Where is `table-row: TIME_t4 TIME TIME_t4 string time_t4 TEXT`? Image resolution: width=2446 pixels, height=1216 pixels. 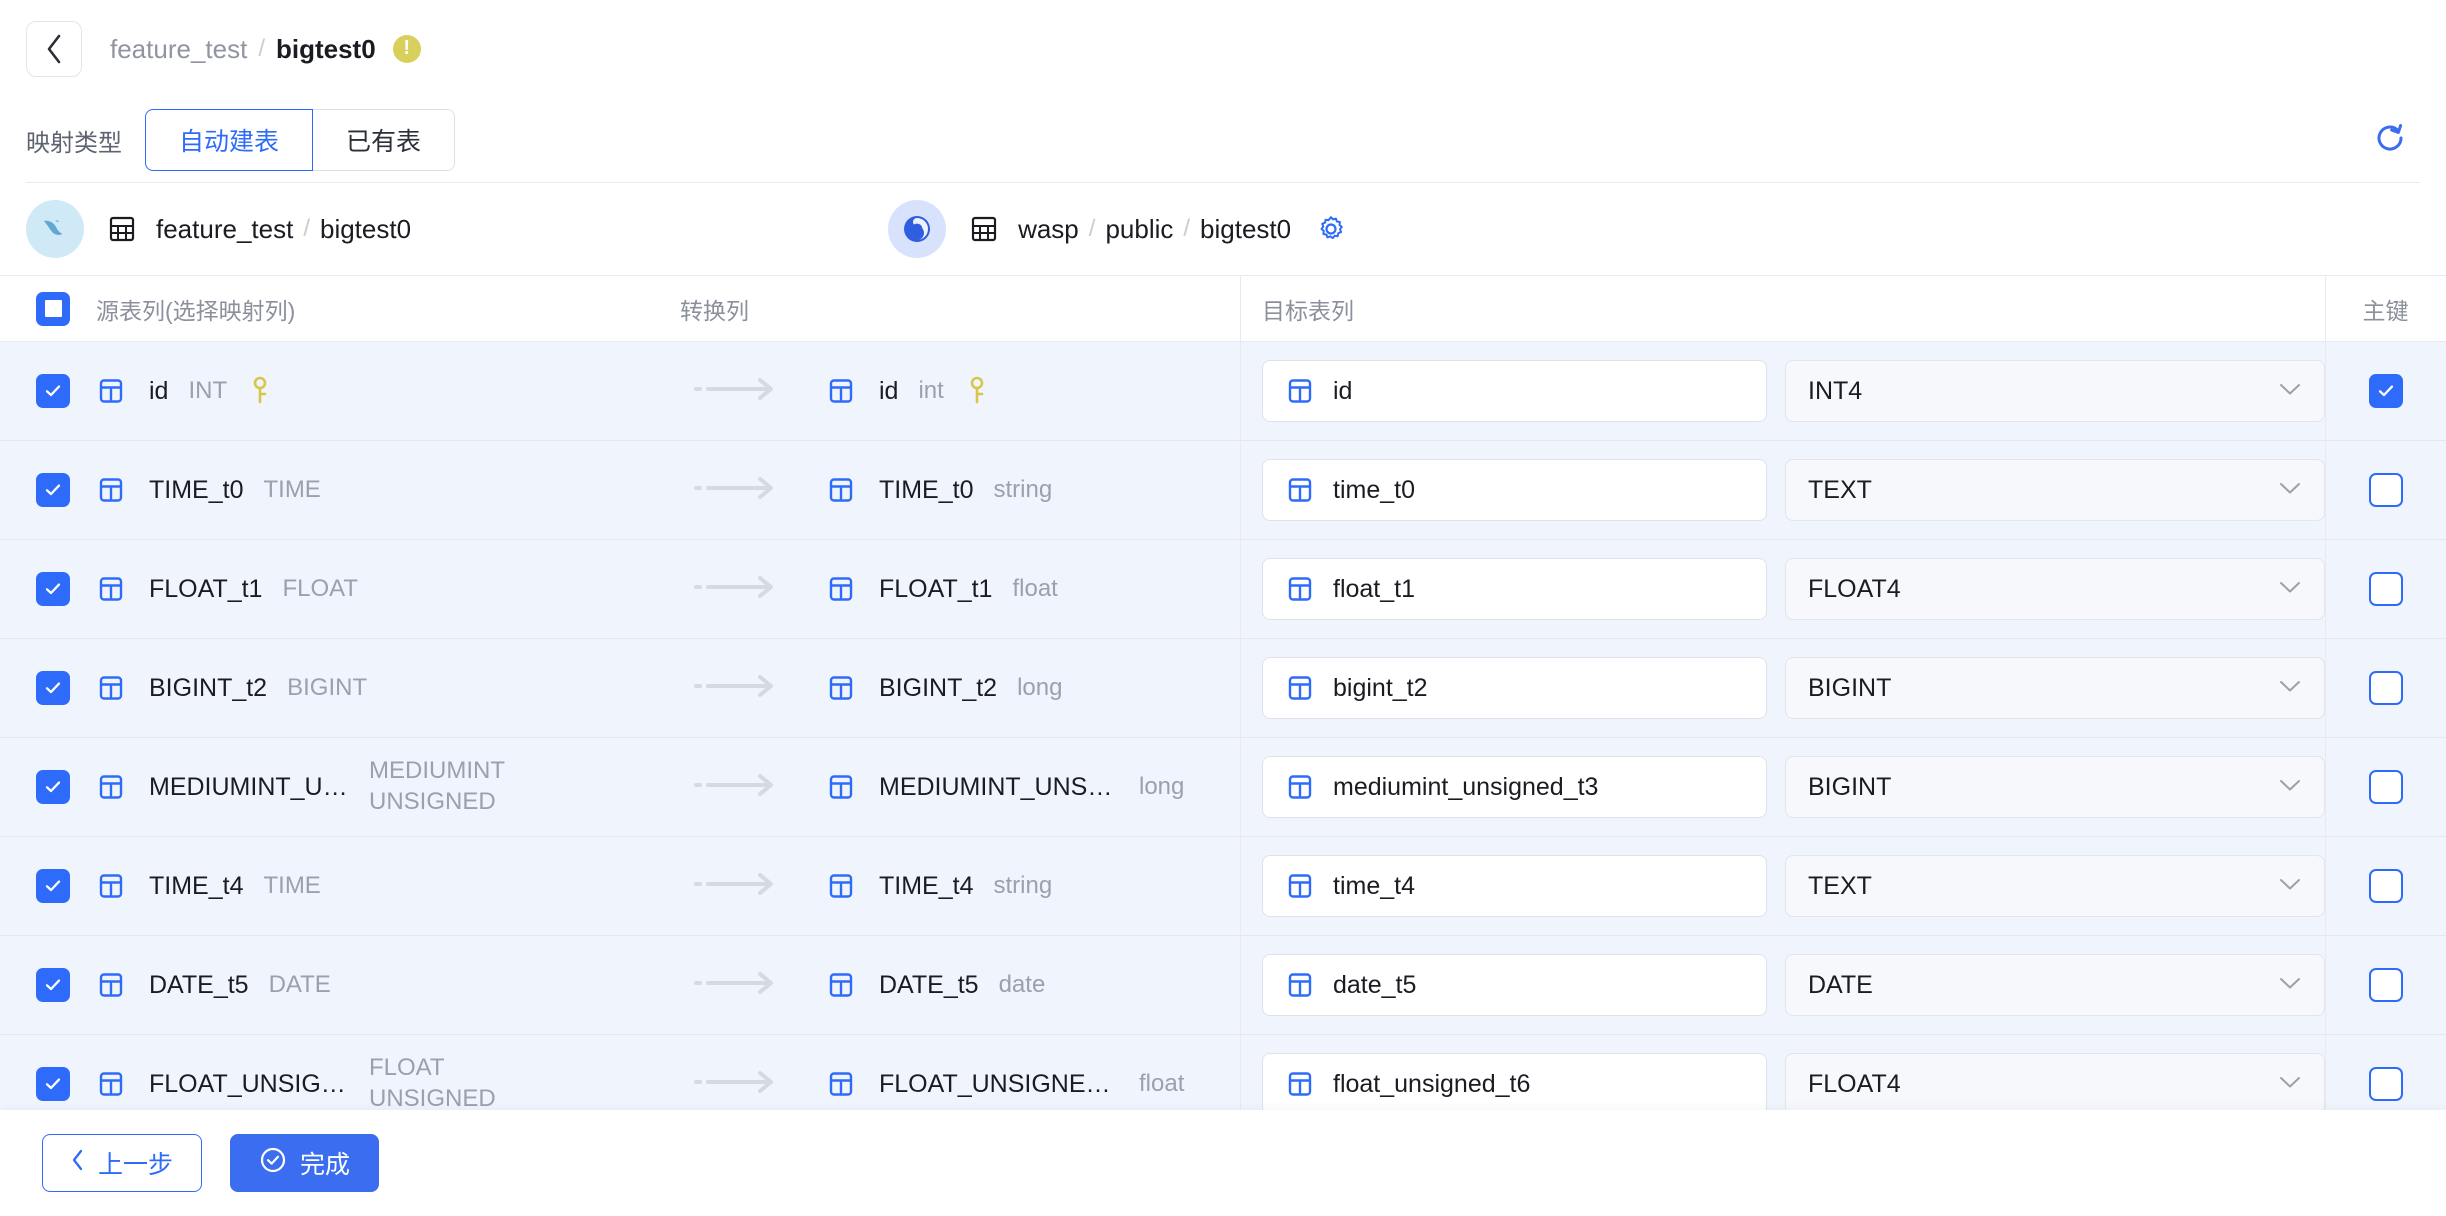
table-row: TIME_t4 TIME TIME_t4 string time_t4 TEXT is located at coordinates (1223, 886).